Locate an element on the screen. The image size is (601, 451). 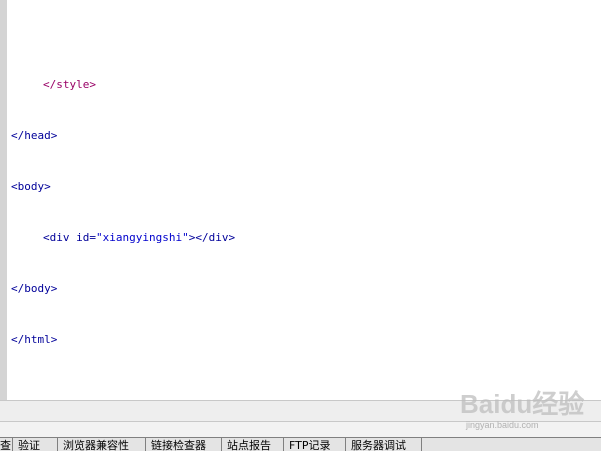
panel-separator is located at coordinates (300, 429).